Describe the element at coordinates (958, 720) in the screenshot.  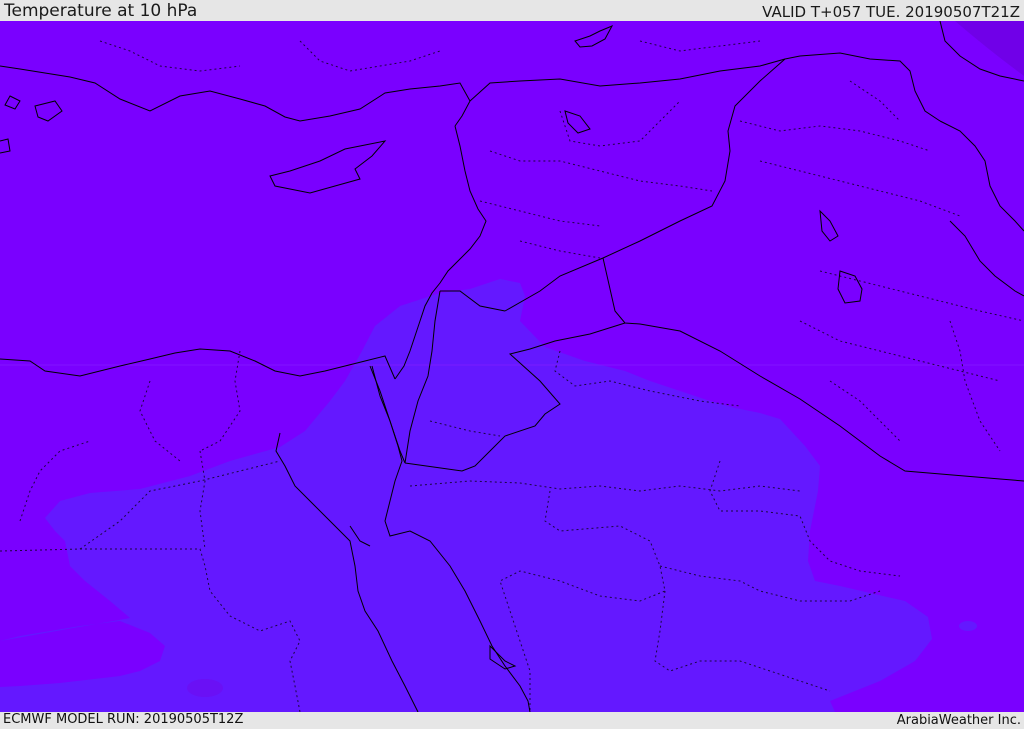
I see `credit-label: ArabiaWeather Inc.` at that location.